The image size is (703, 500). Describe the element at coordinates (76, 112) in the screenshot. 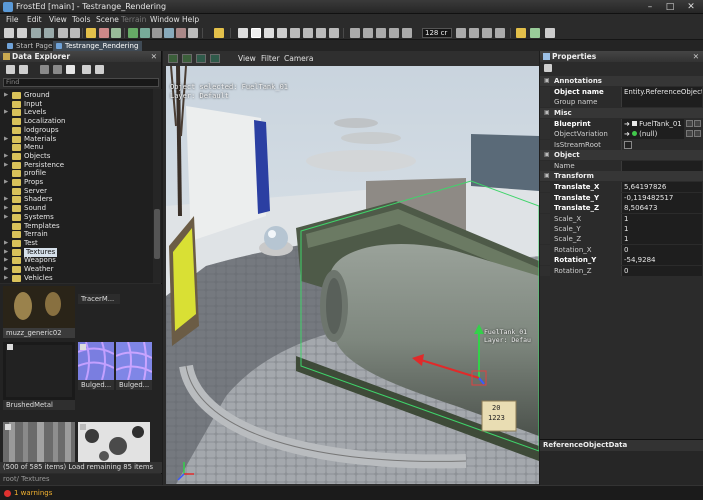

I see `tree-item-levels: ▶ Levels` at that location.